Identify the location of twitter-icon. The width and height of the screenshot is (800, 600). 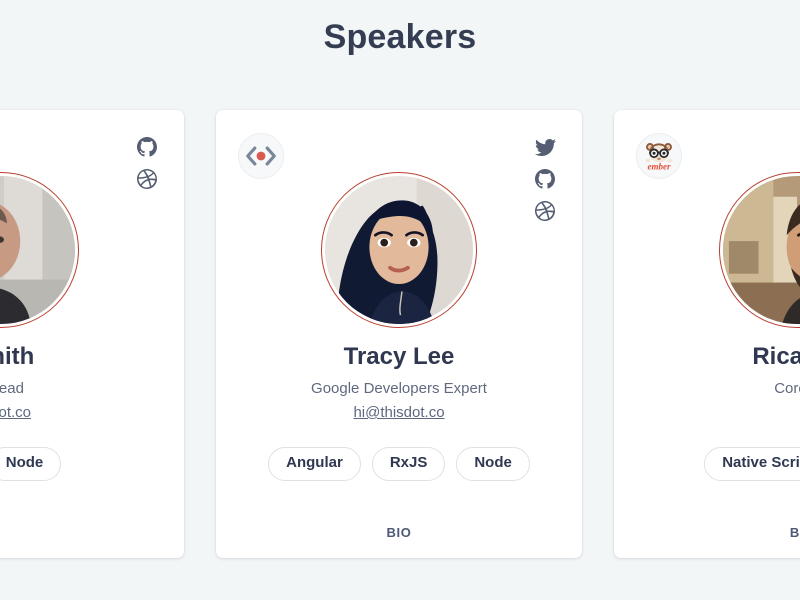
(545, 147).